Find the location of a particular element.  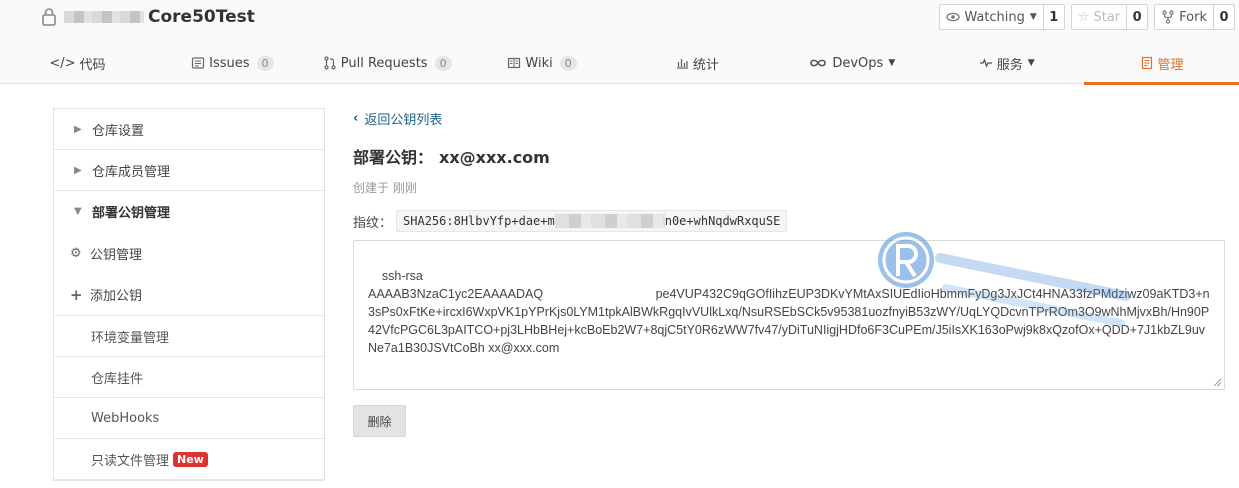

lock-icon is located at coordinates (49, 17).